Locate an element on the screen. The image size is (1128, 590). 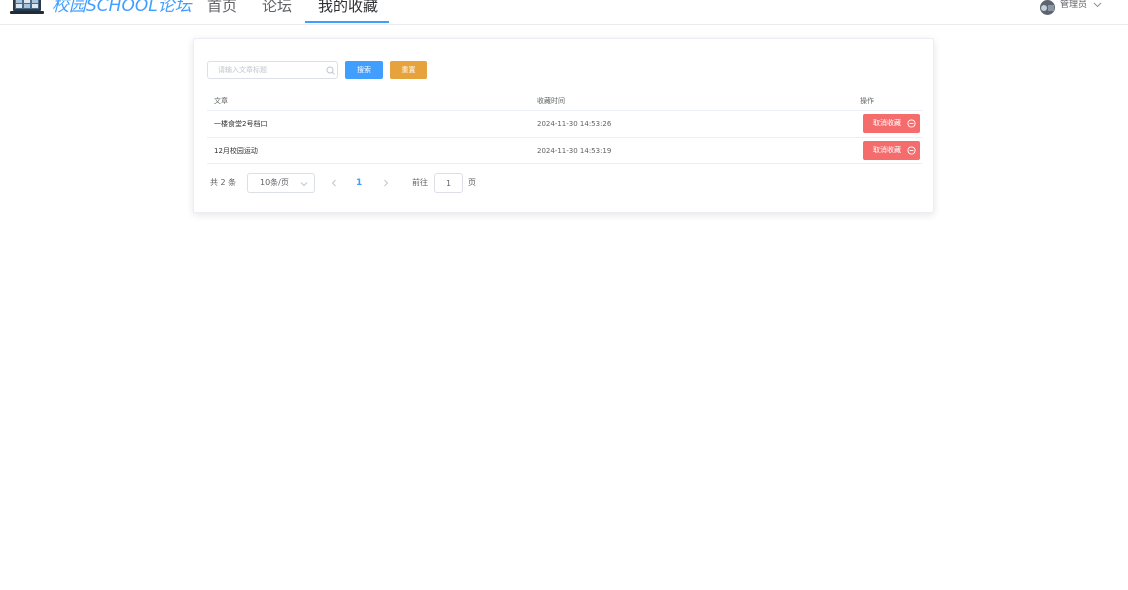
top-header: 校园SCHOOL论坛 首页 论坛 我的收藏 管理员 is located at coordinates (564, 12).